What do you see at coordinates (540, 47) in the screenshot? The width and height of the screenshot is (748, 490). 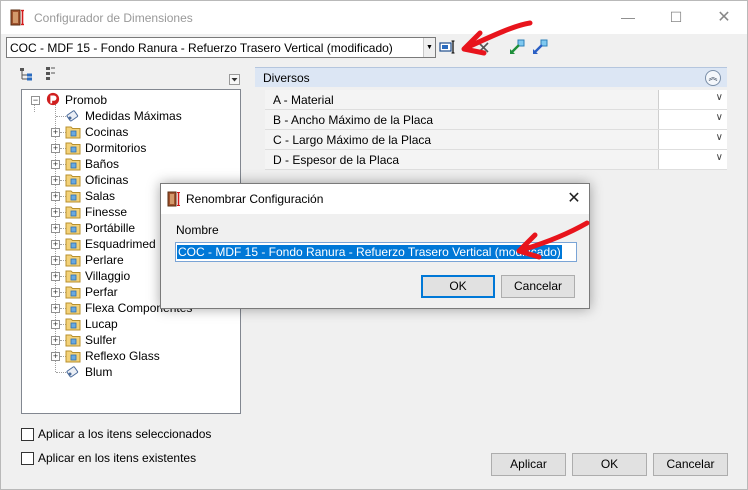 I see `export-icon` at bounding box center [540, 47].